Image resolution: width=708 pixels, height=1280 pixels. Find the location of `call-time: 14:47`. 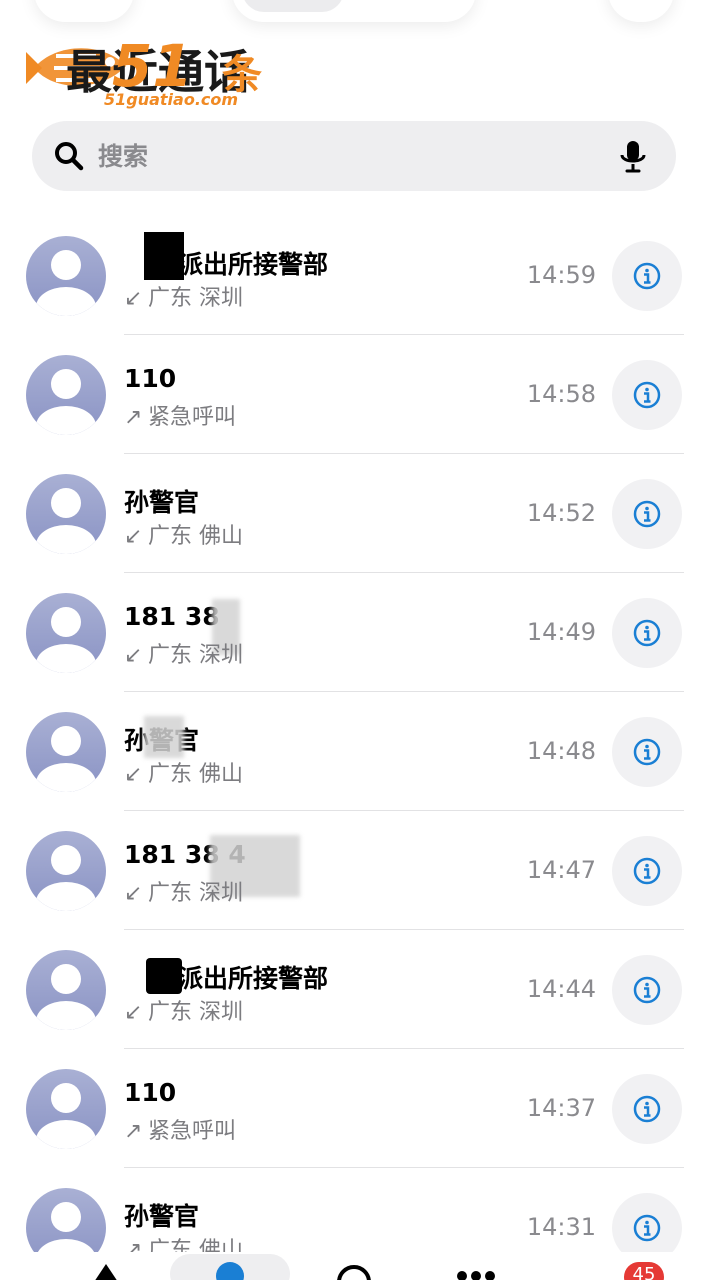

call-time: 14:47 is located at coordinates (561, 870).